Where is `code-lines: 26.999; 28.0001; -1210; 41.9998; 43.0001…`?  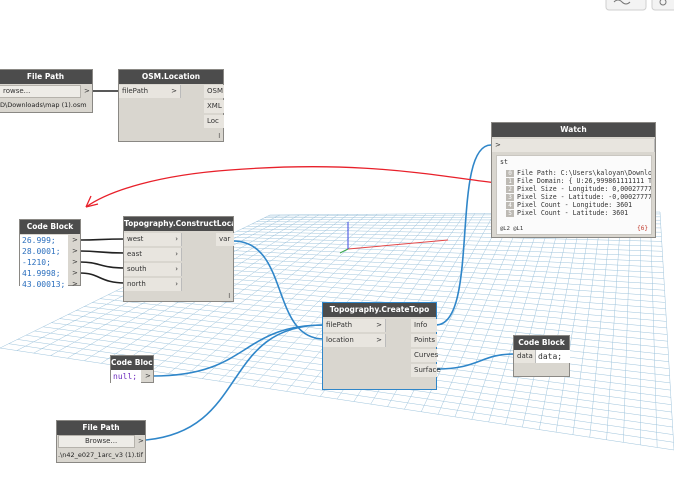
code-lines: 26.999; 28.0001; -1210; 41.9998; 43.0001… is located at coordinates (43, 262).